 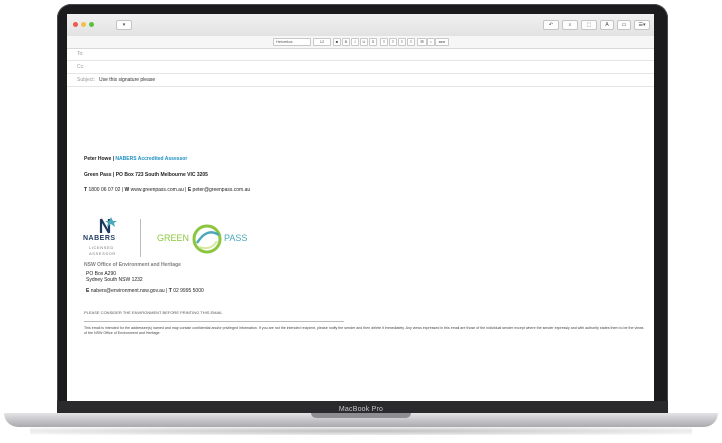 What do you see at coordinates (170, 291) in the screenshot?
I see `nsw-phone-label: T` at bounding box center [170, 291].